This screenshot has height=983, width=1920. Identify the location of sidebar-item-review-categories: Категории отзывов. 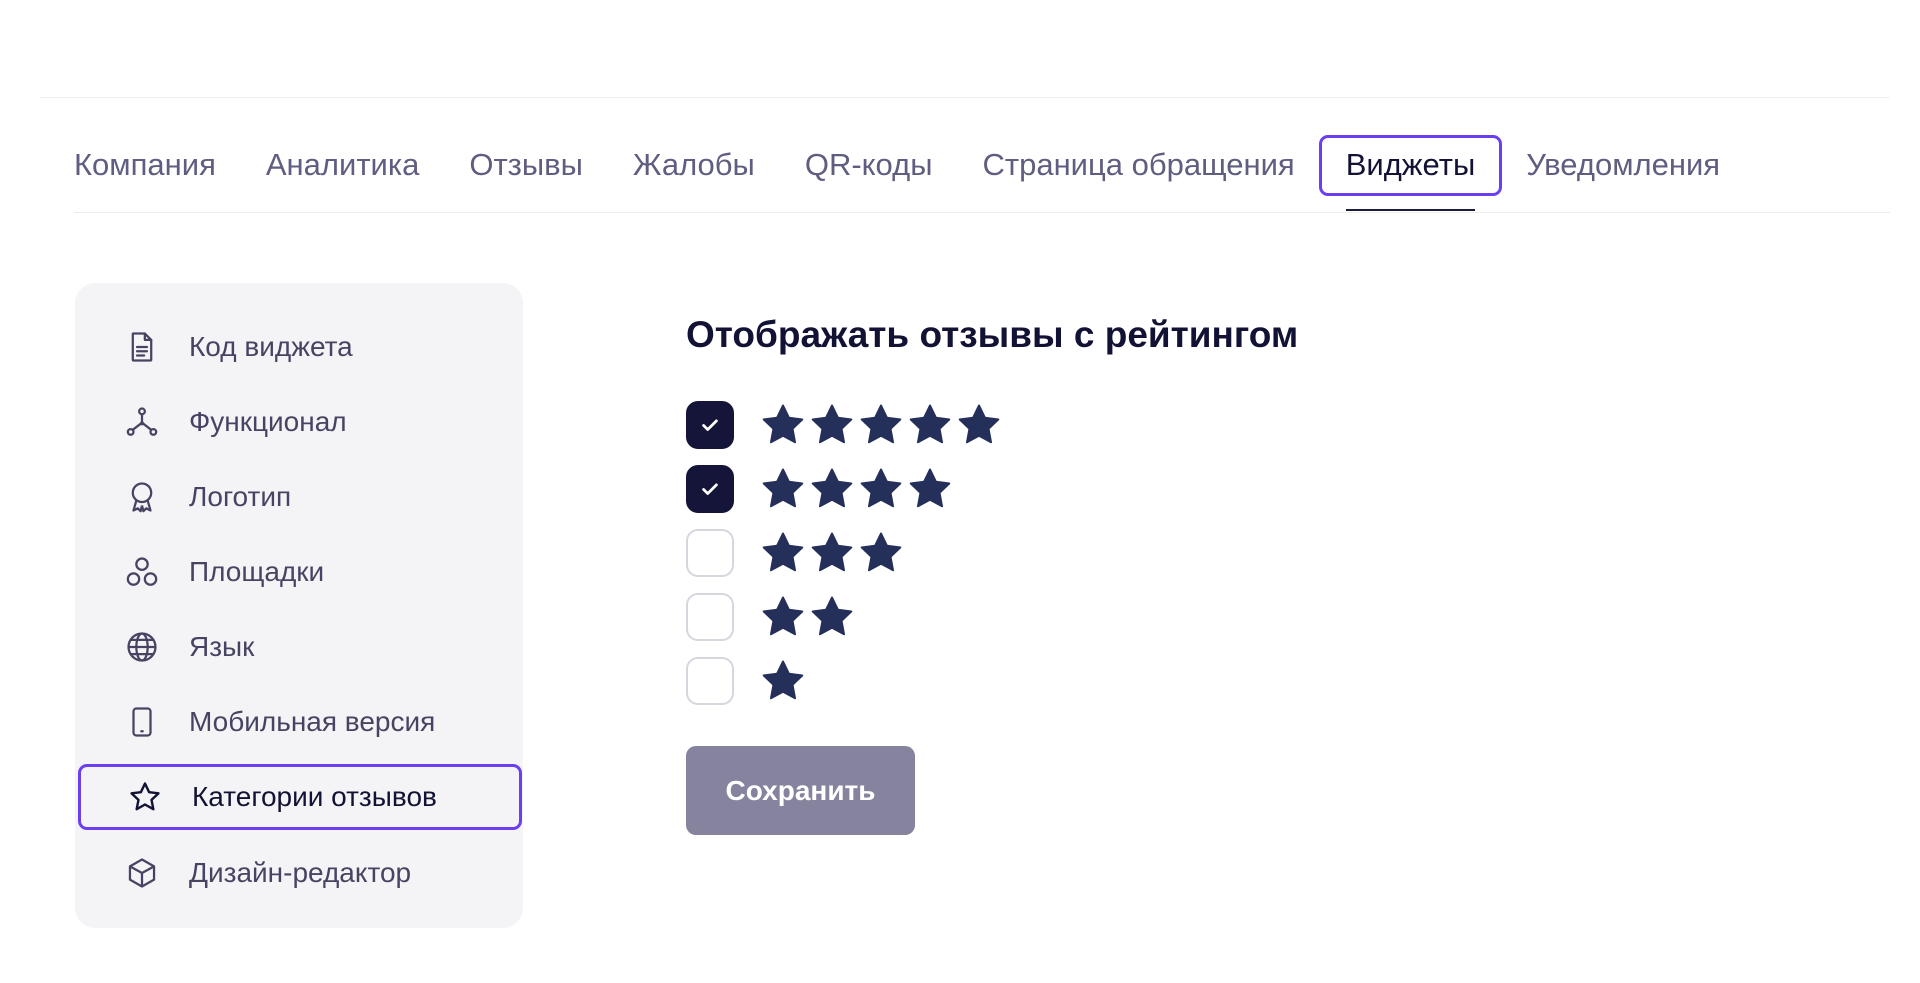
(300, 797).